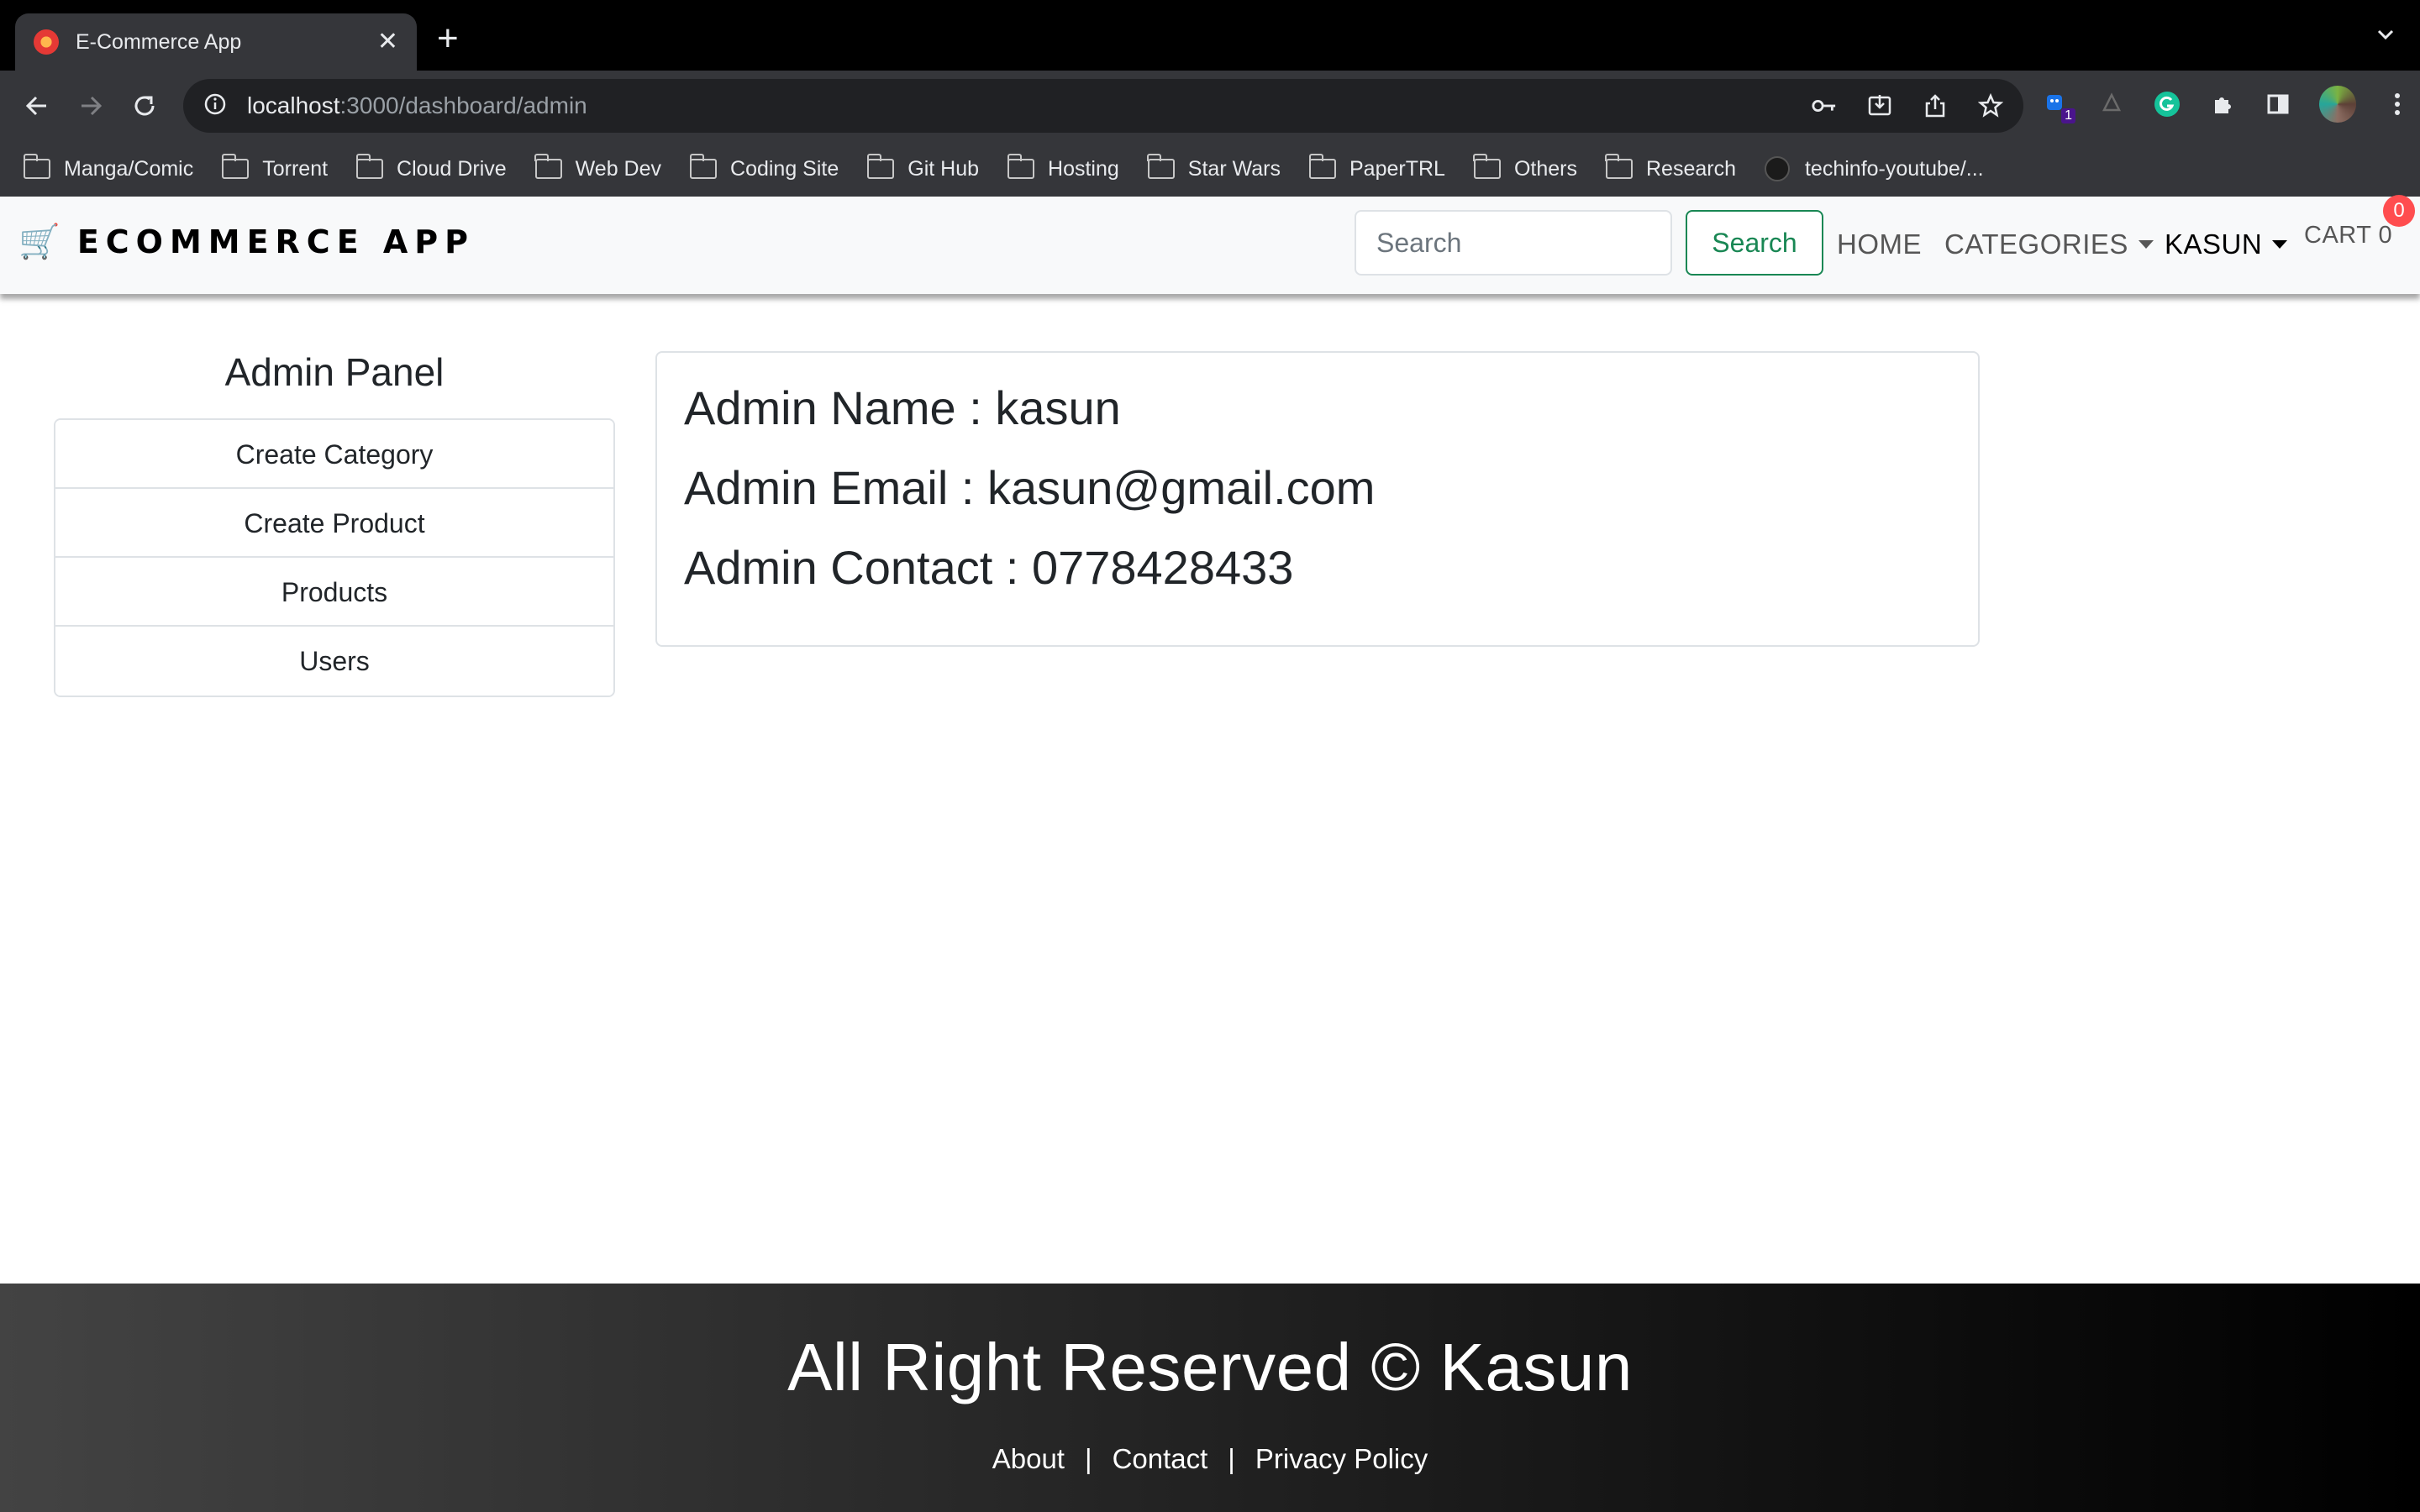 The width and height of the screenshot is (2420, 1512). I want to click on search-button: Search, so click(1754, 243).